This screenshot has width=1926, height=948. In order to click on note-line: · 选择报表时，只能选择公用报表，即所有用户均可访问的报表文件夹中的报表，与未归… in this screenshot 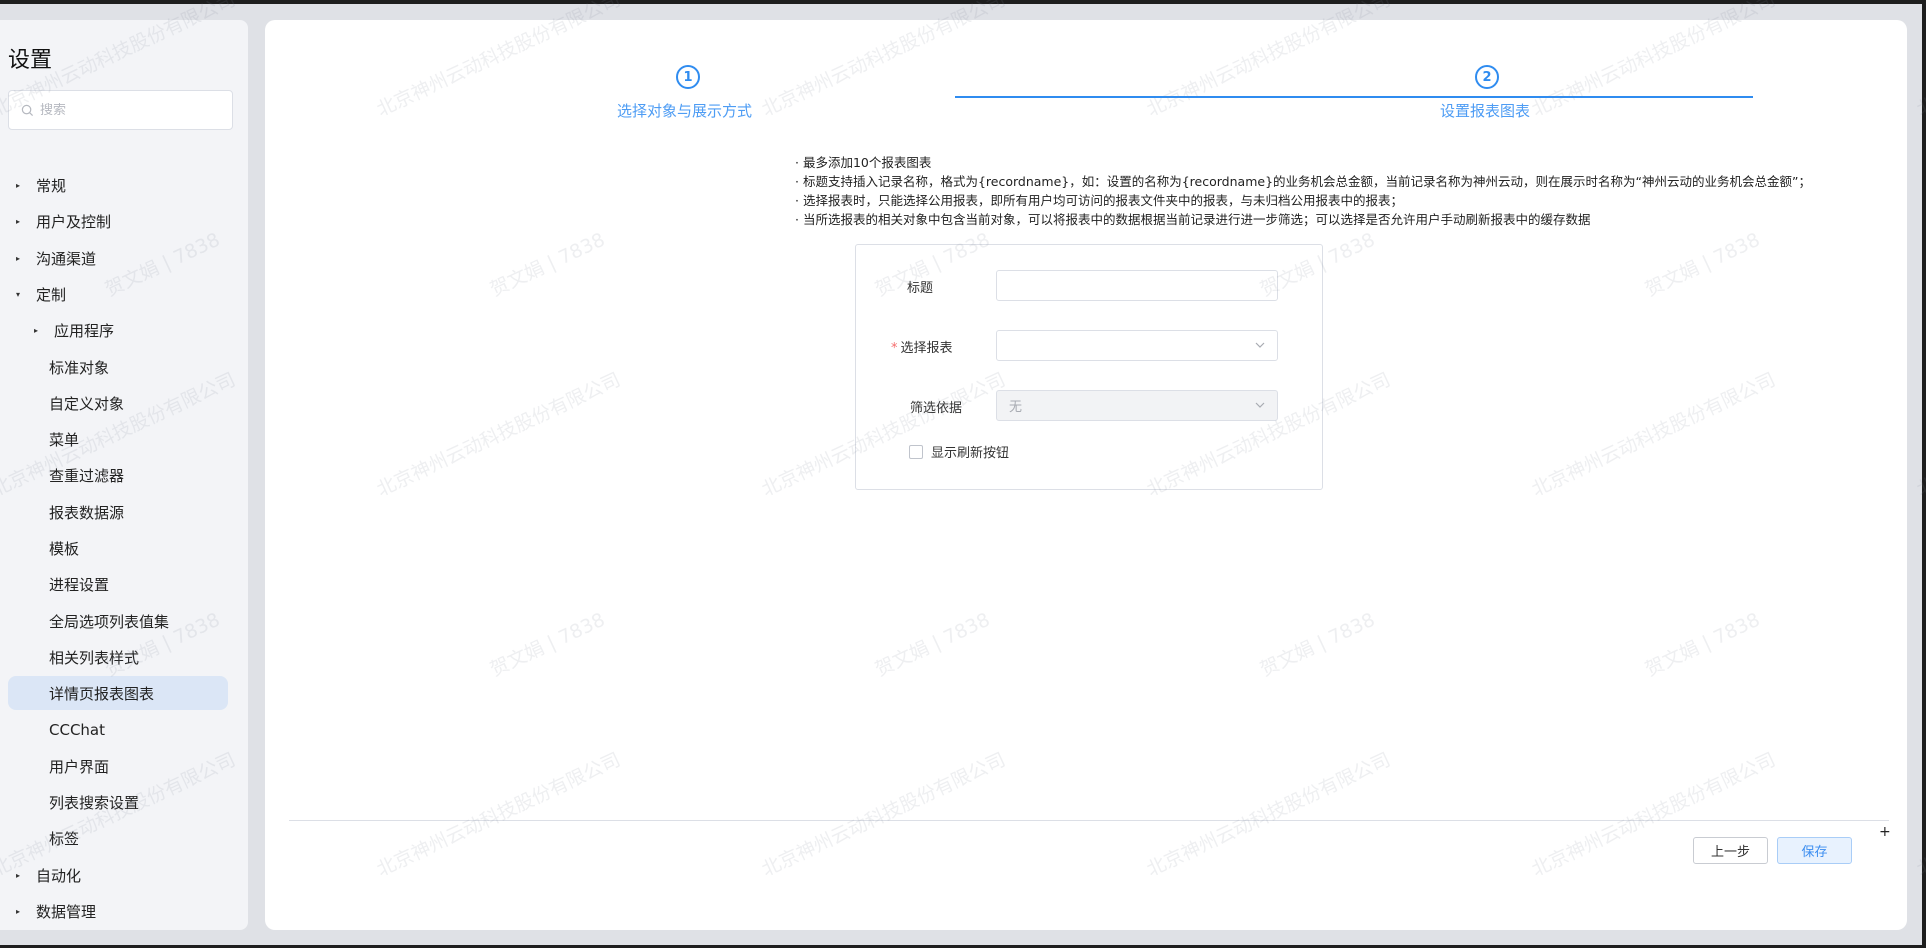, I will do `click(1099, 200)`.